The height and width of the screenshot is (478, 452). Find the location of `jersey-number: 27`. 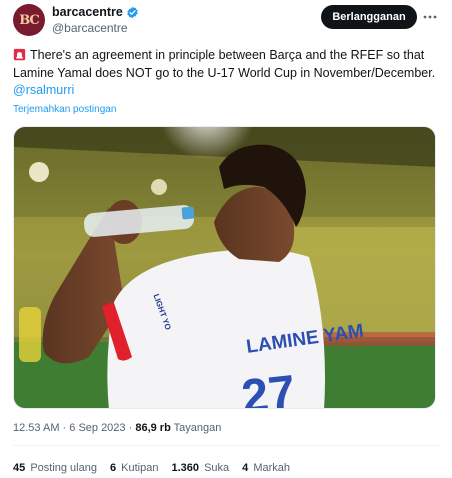

jersey-number: 27 is located at coordinates (268, 387).